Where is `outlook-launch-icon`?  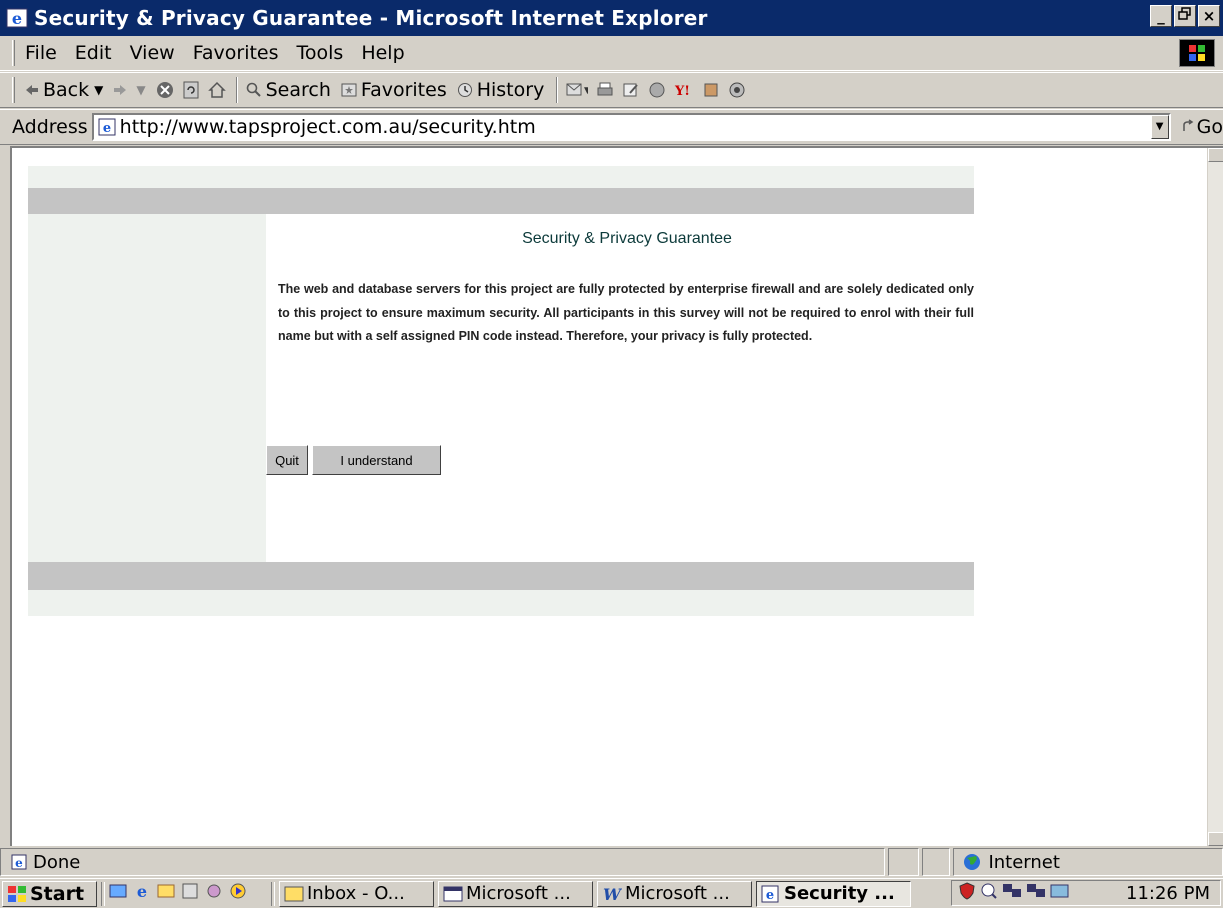 outlook-launch-icon is located at coordinates (166, 893).